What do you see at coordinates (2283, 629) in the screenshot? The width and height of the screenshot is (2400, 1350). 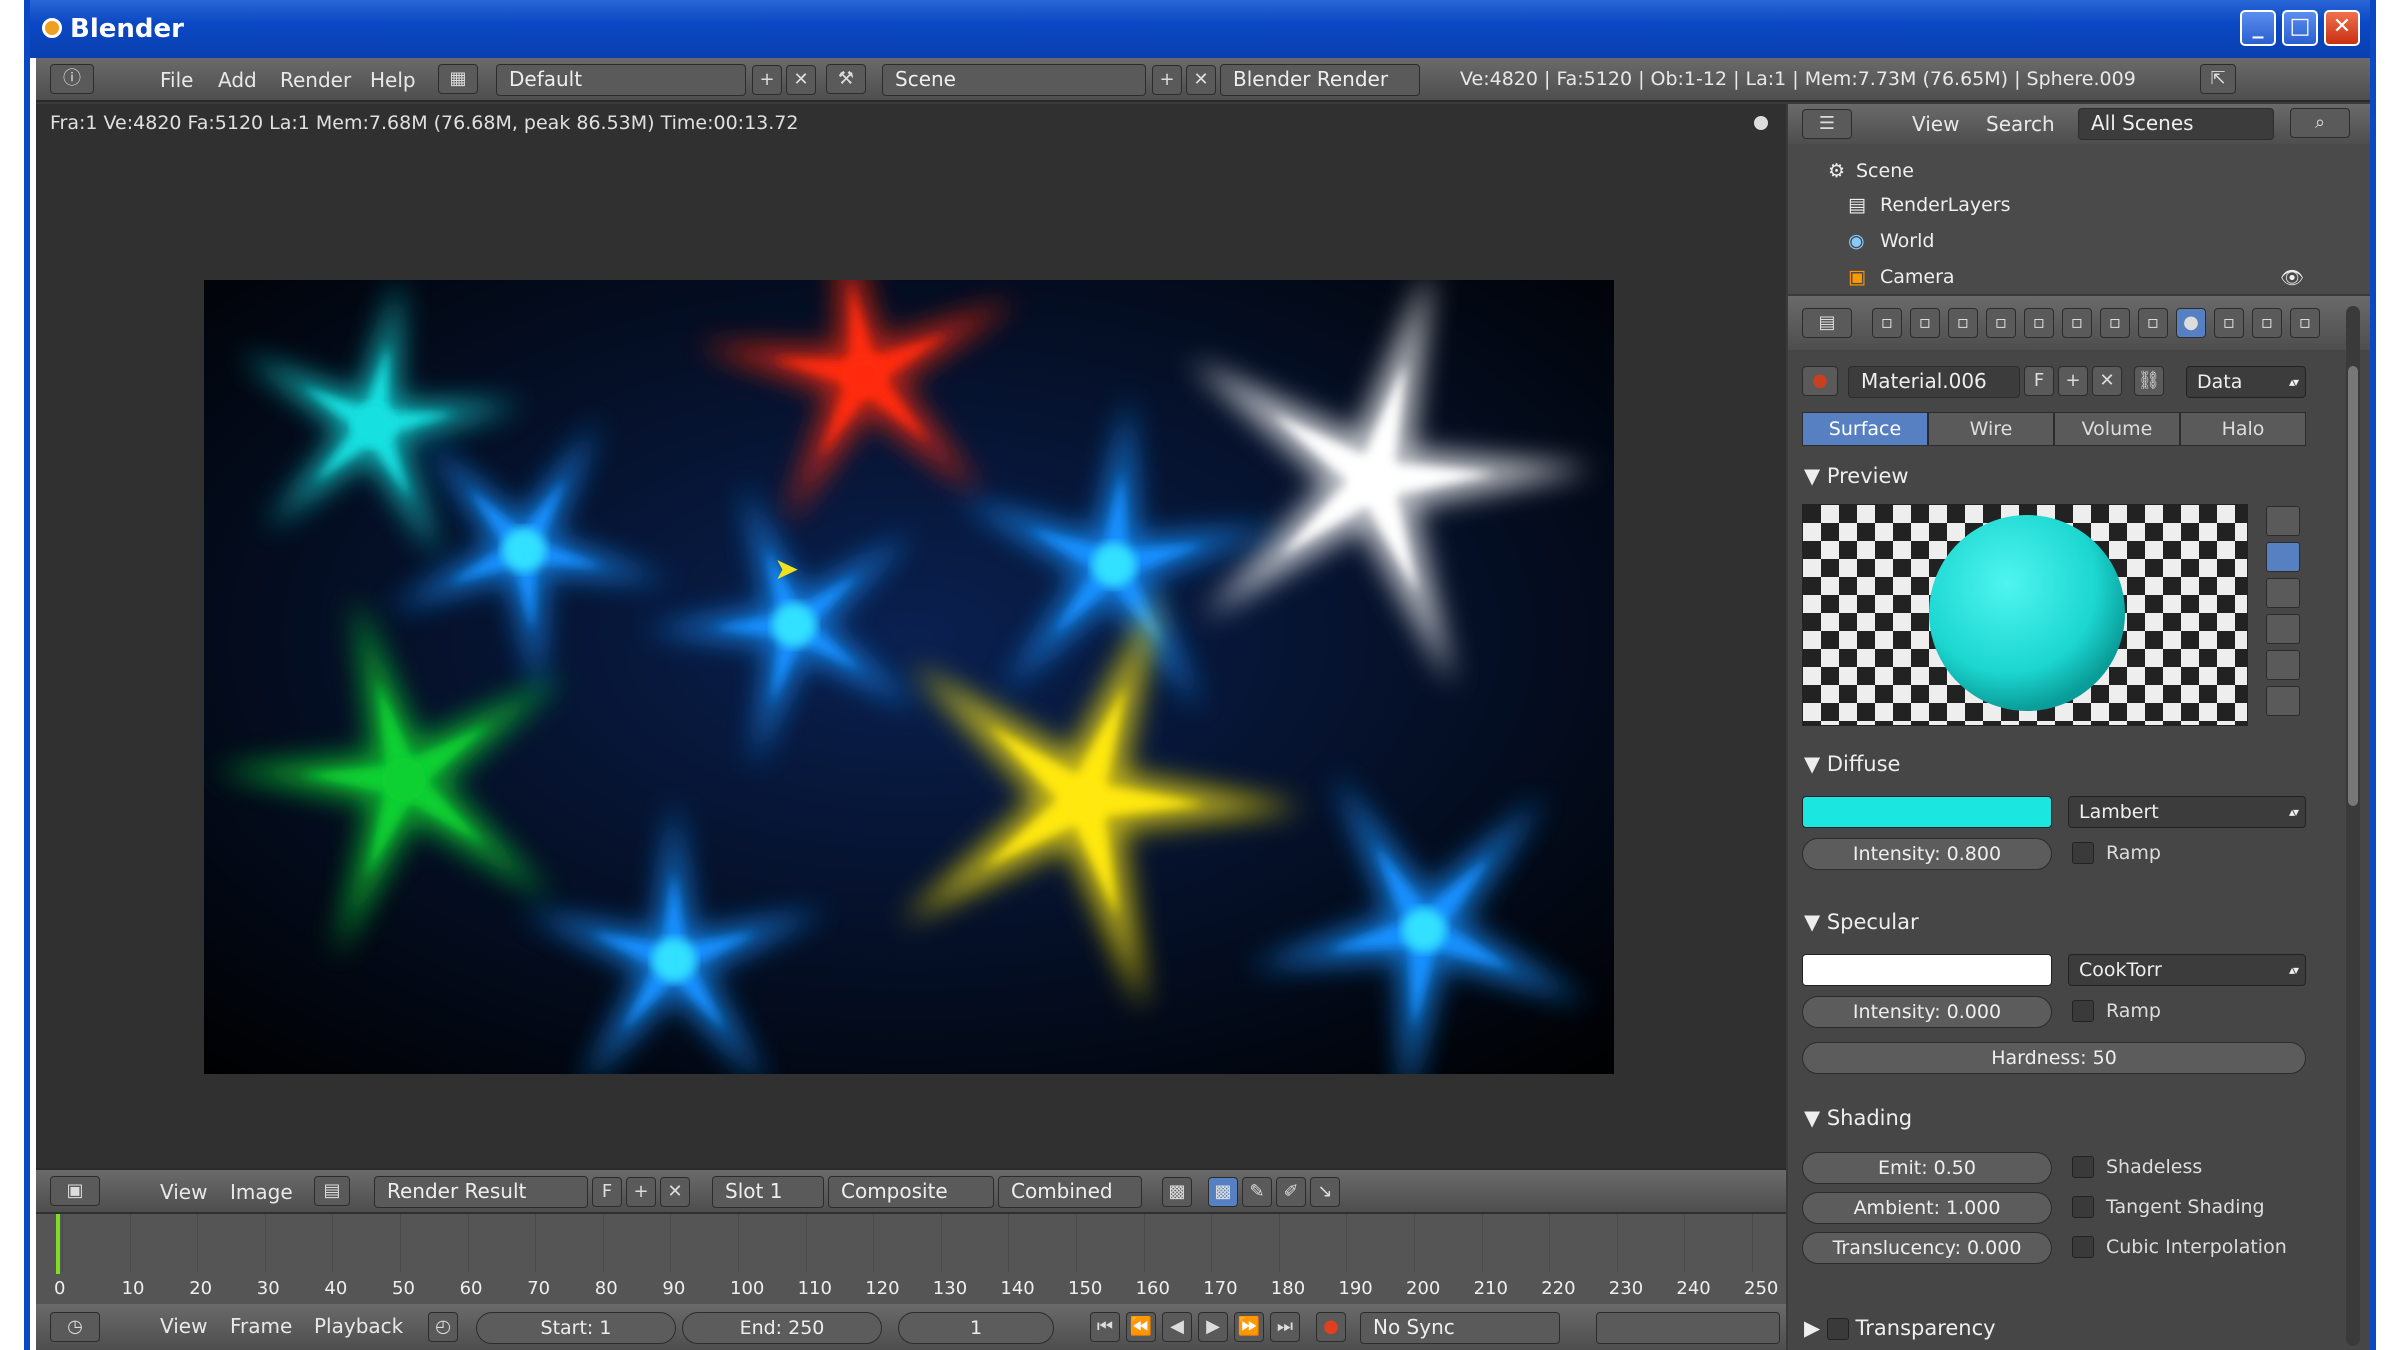 I see `preview-monkey-icon` at bounding box center [2283, 629].